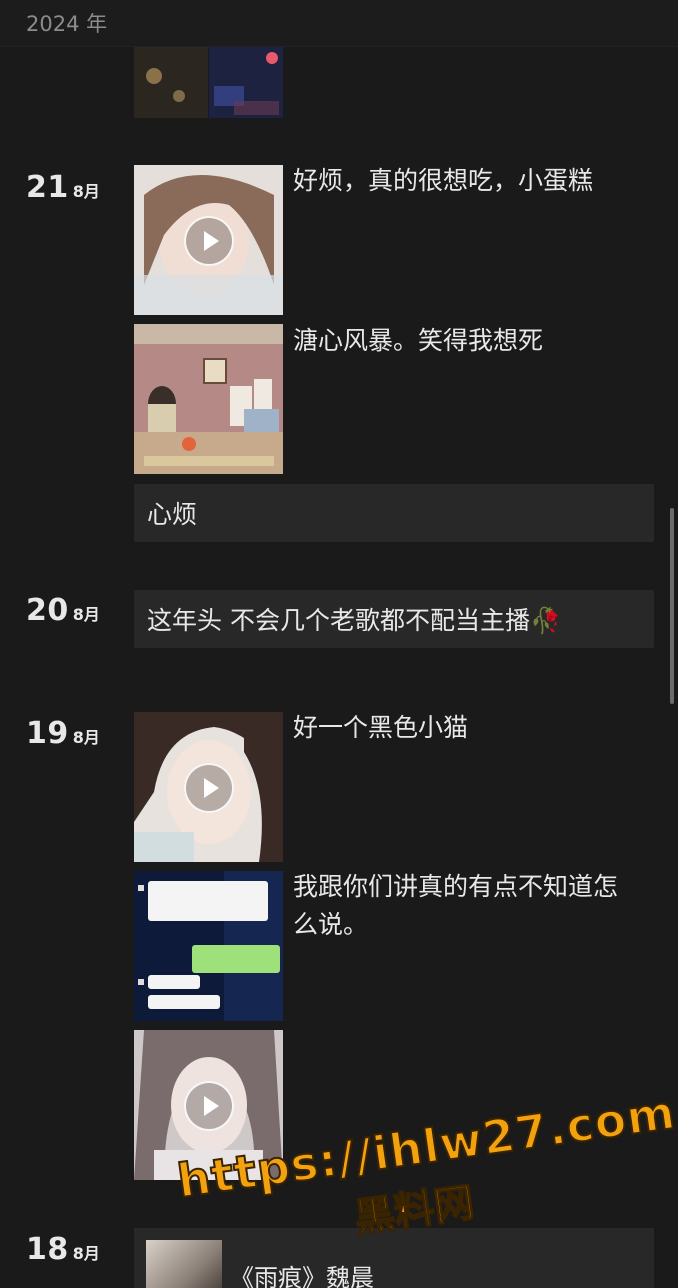 This screenshot has height=1288, width=678. What do you see at coordinates (302, 1276) in the screenshot?
I see `song-title: 《雨痕》魏晨` at bounding box center [302, 1276].